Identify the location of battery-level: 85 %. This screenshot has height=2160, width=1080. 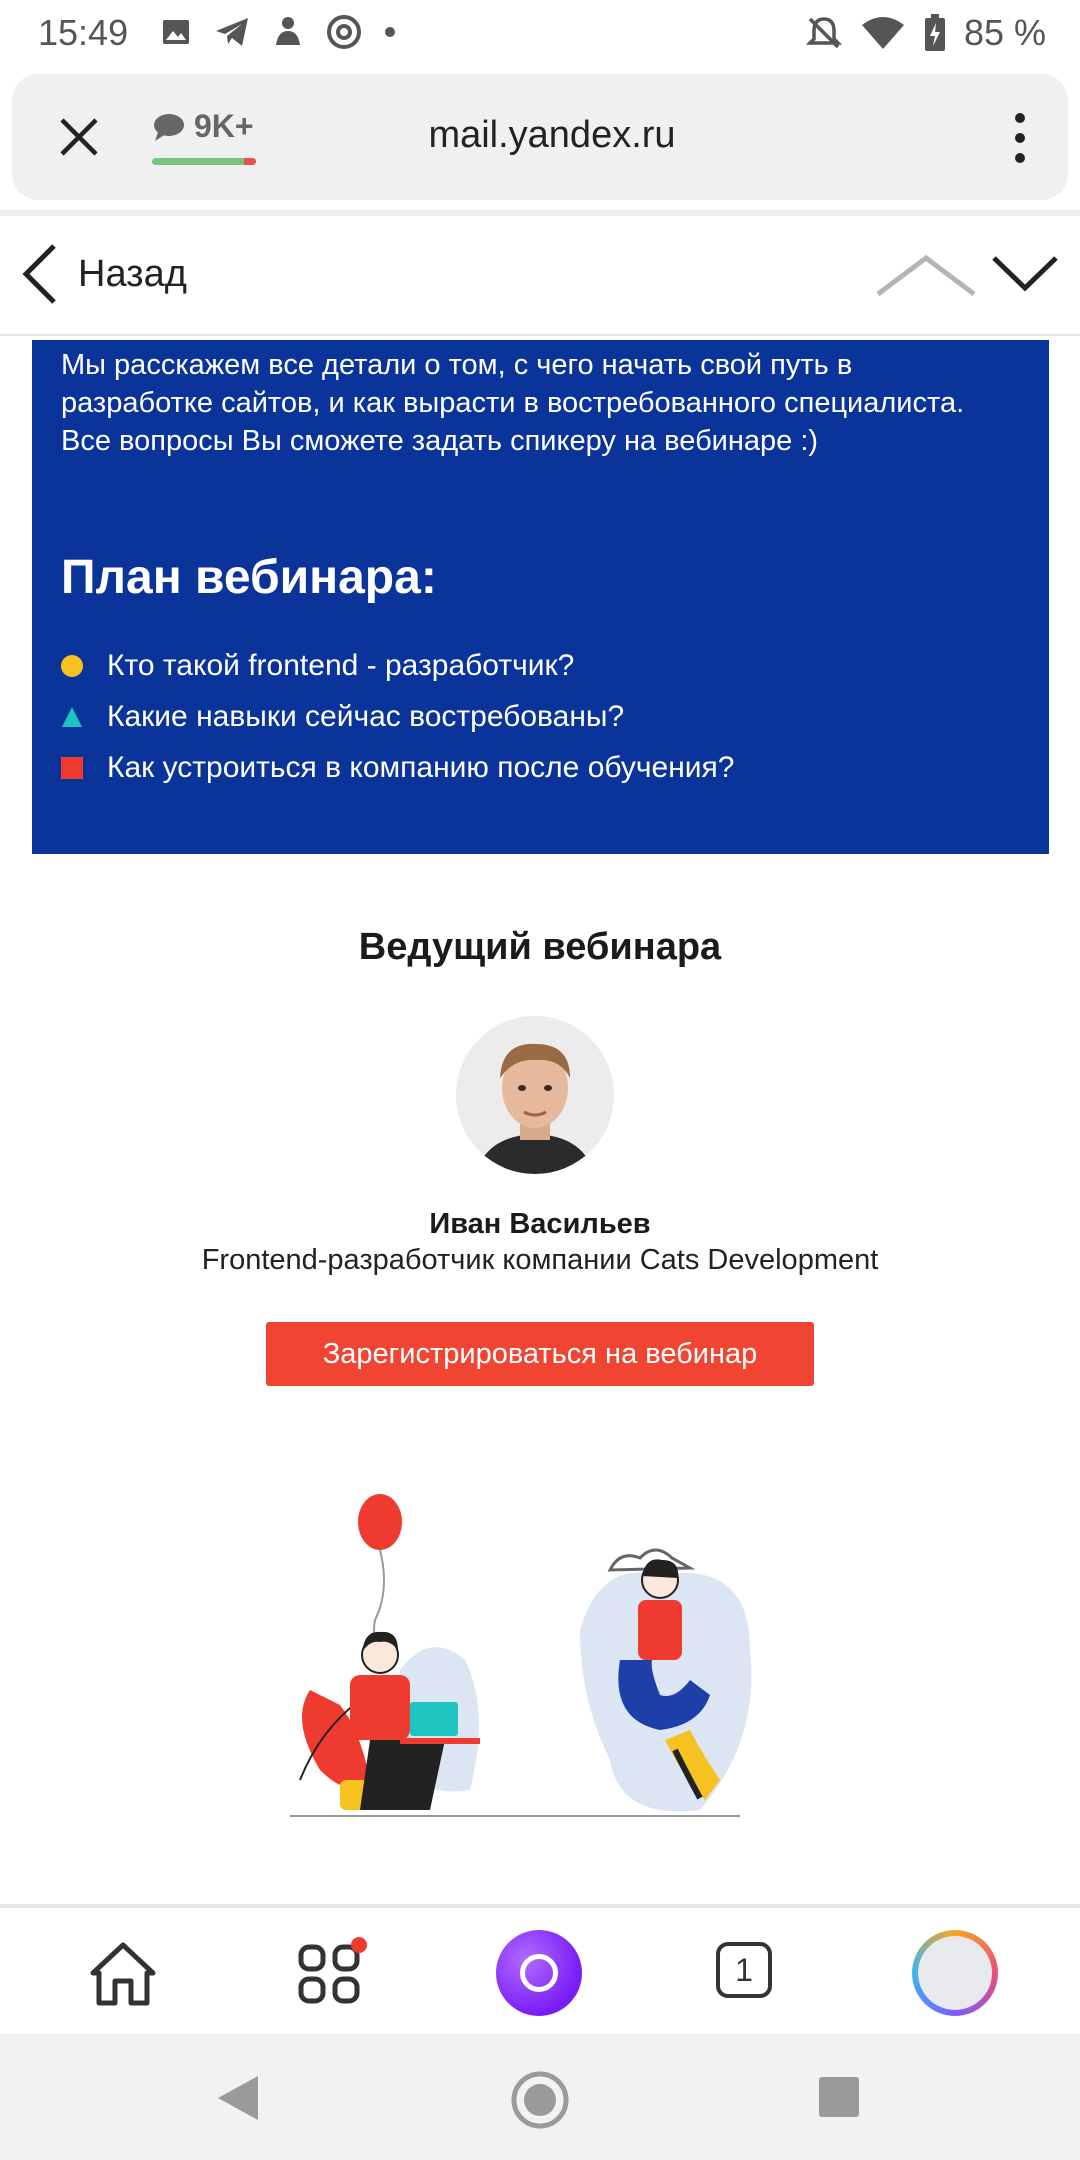
(1004, 32).